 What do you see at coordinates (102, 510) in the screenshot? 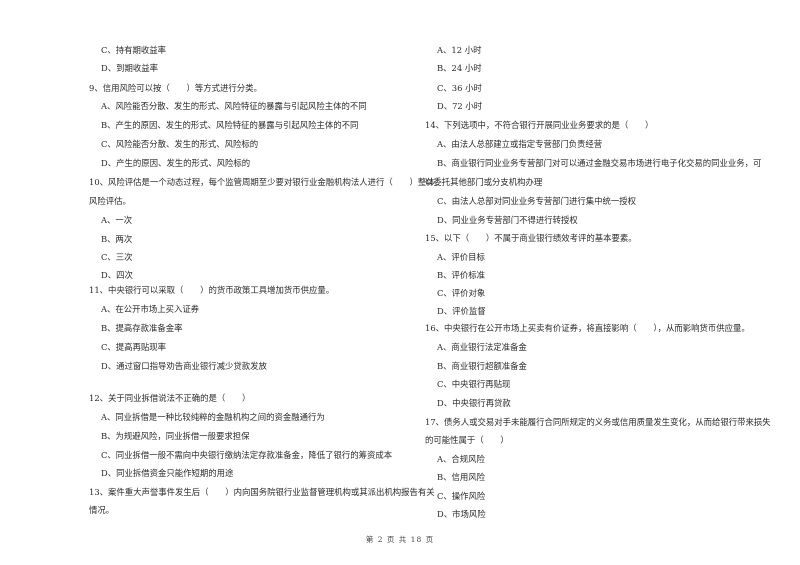
I see `question-text-continued: 情况。` at bounding box center [102, 510].